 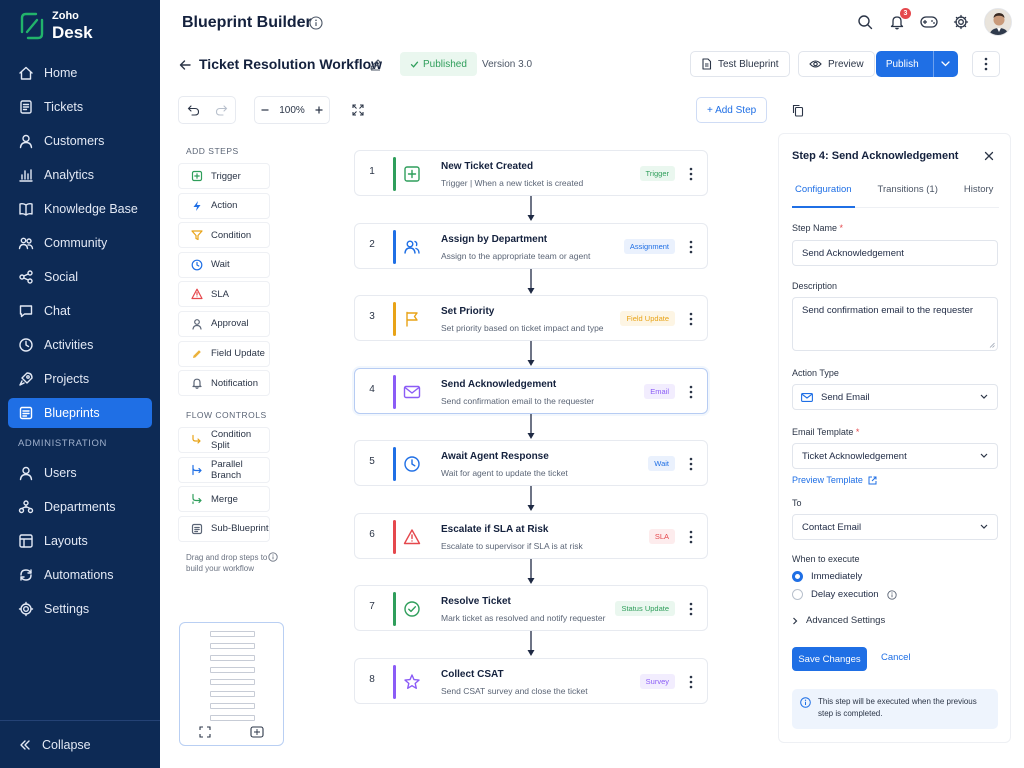 I want to click on palette-item-condition-split: Condition Split, so click(x=224, y=440).